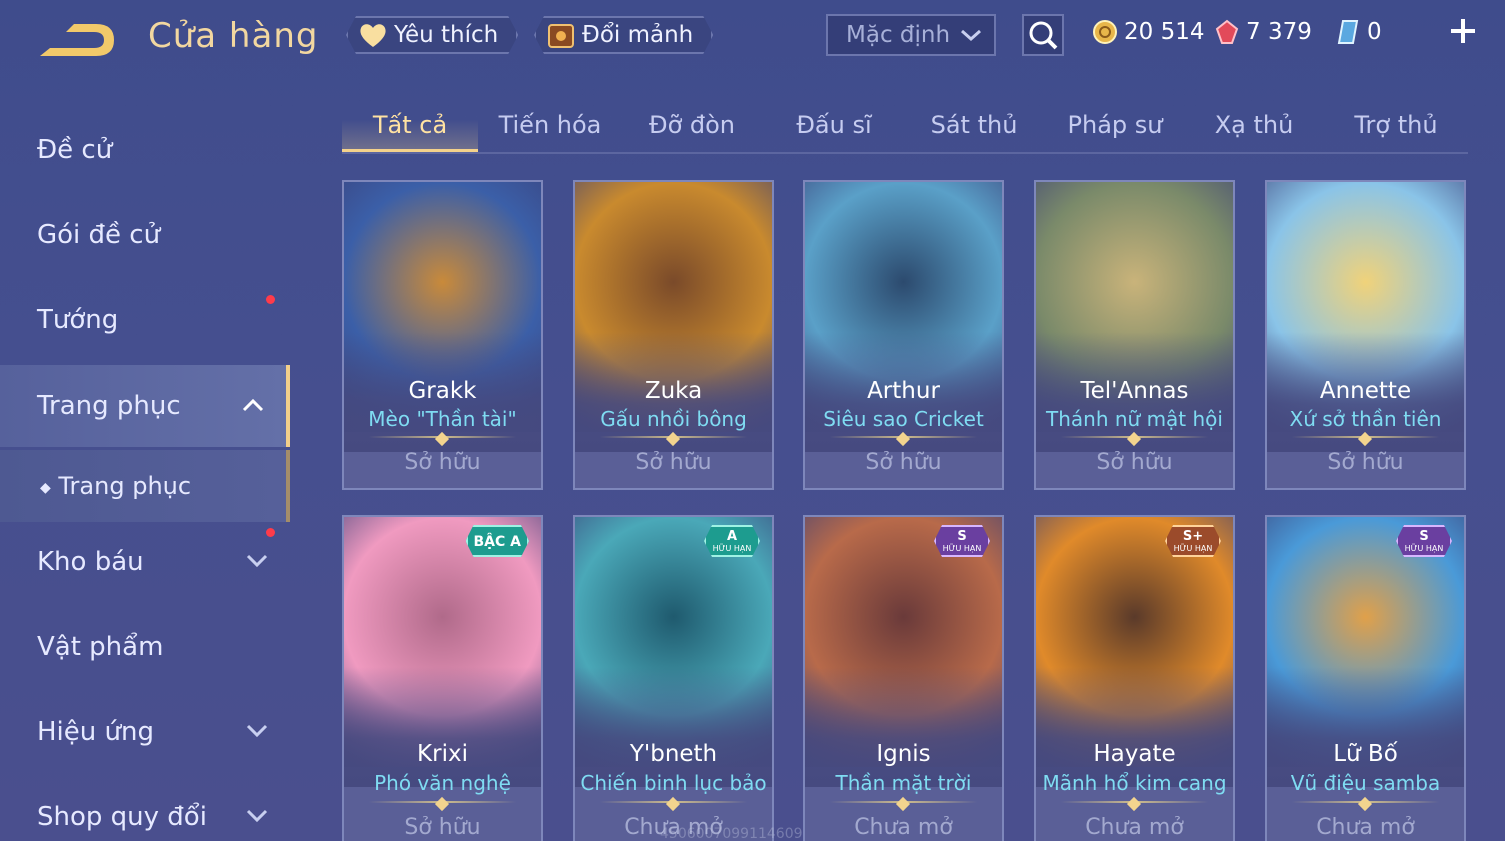  What do you see at coordinates (442, 754) in the screenshot?
I see `hero-name: Krixi` at bounding box center [442, 754].